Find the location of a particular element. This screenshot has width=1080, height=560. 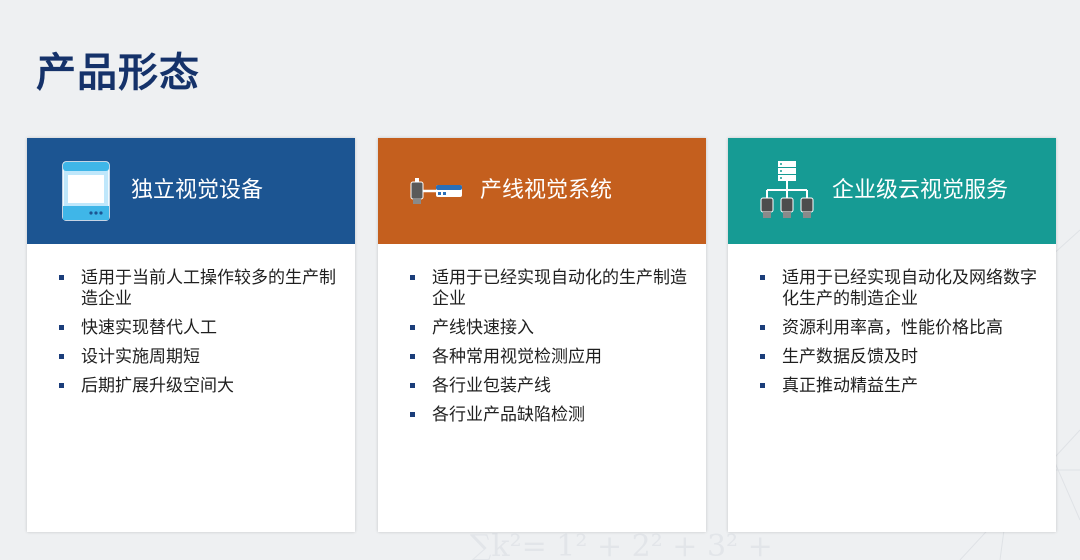

list-item: 适用于已经实现自动化及网络数字化生产的制造企业 is located at coordinates (899, 289).